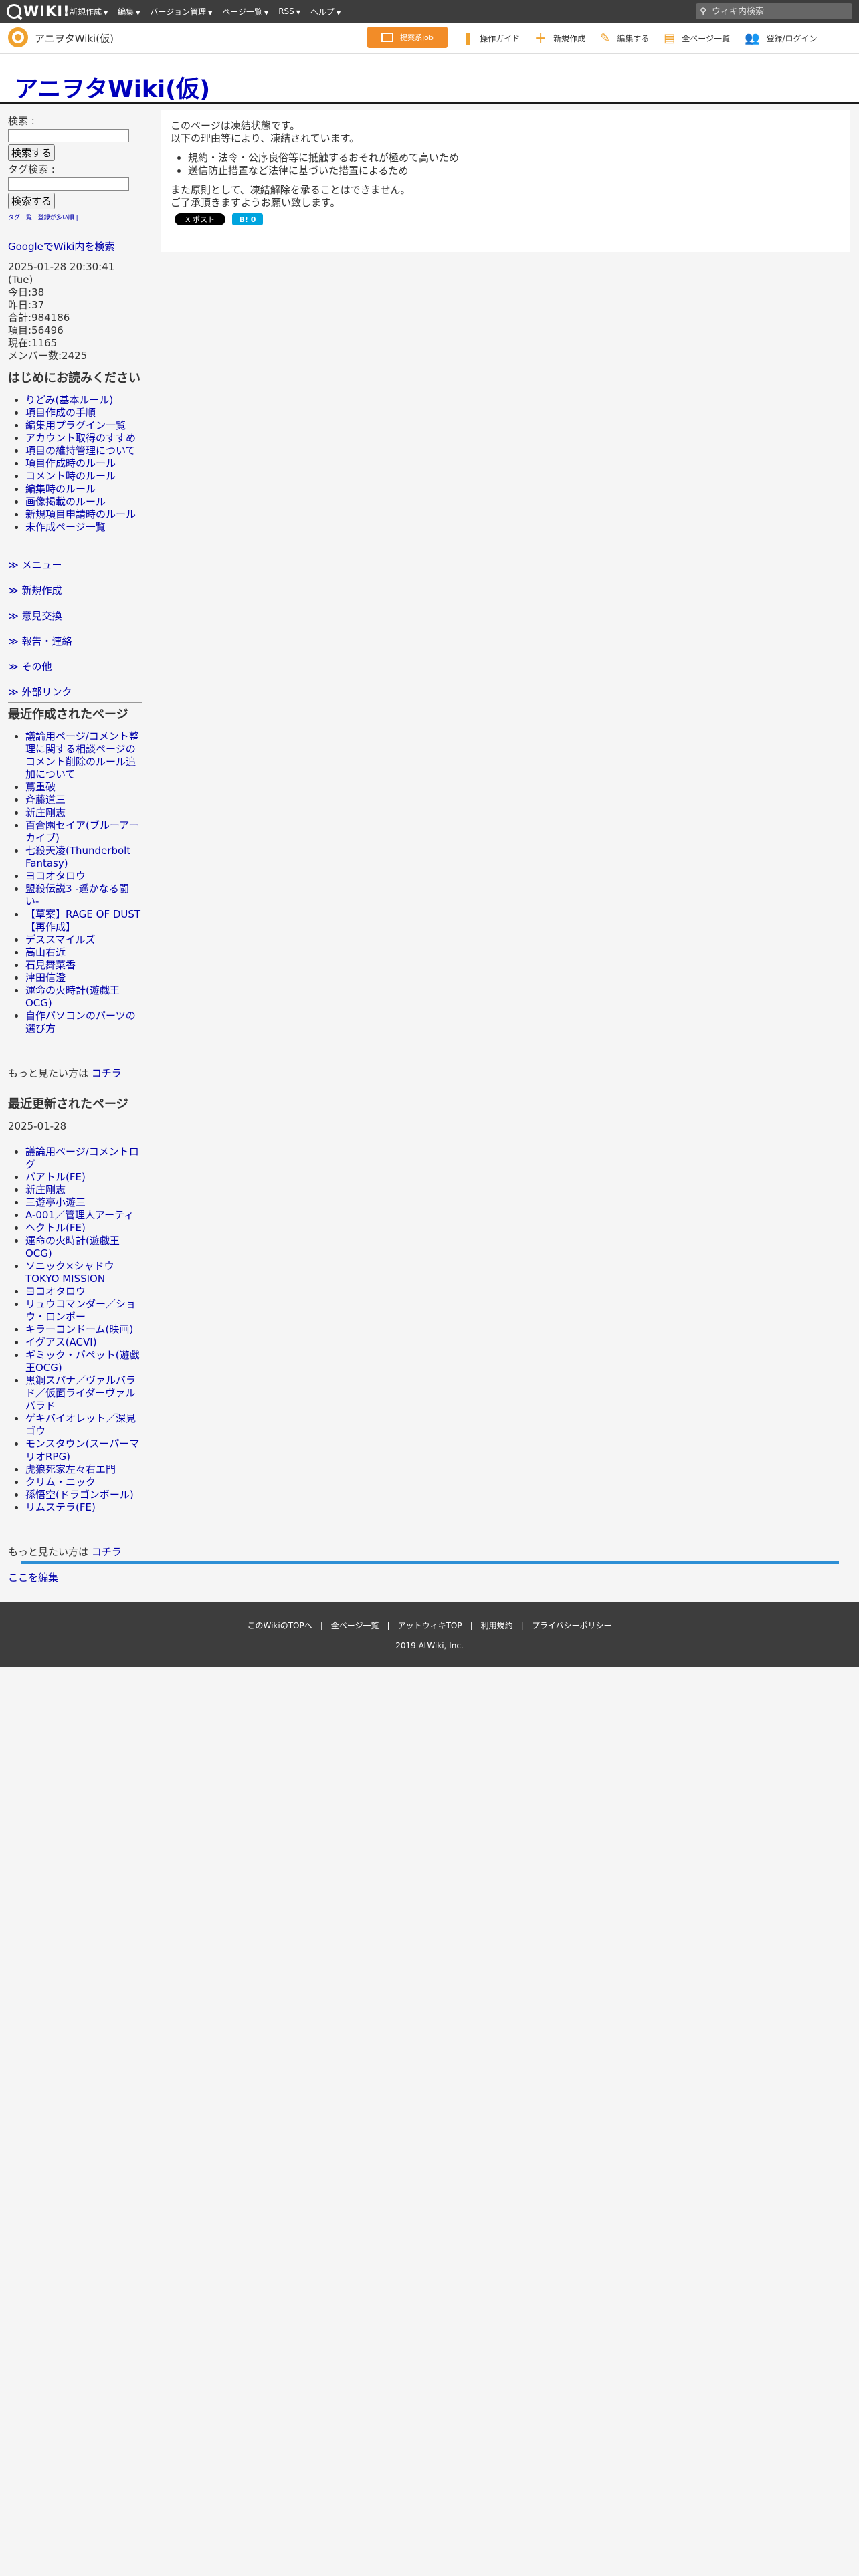 This screenshot has width=859, height=2576. Describe the element at coordinates (407, 37) in the screenshot. I see `pr-banner-button: 提案系job` at that location.